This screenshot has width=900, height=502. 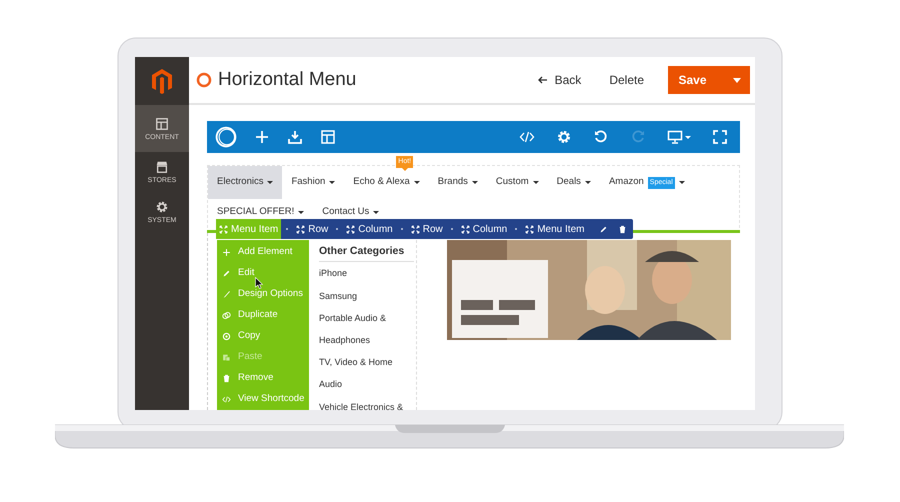 I want to click on paste-icon, so click(x=226, y=357).